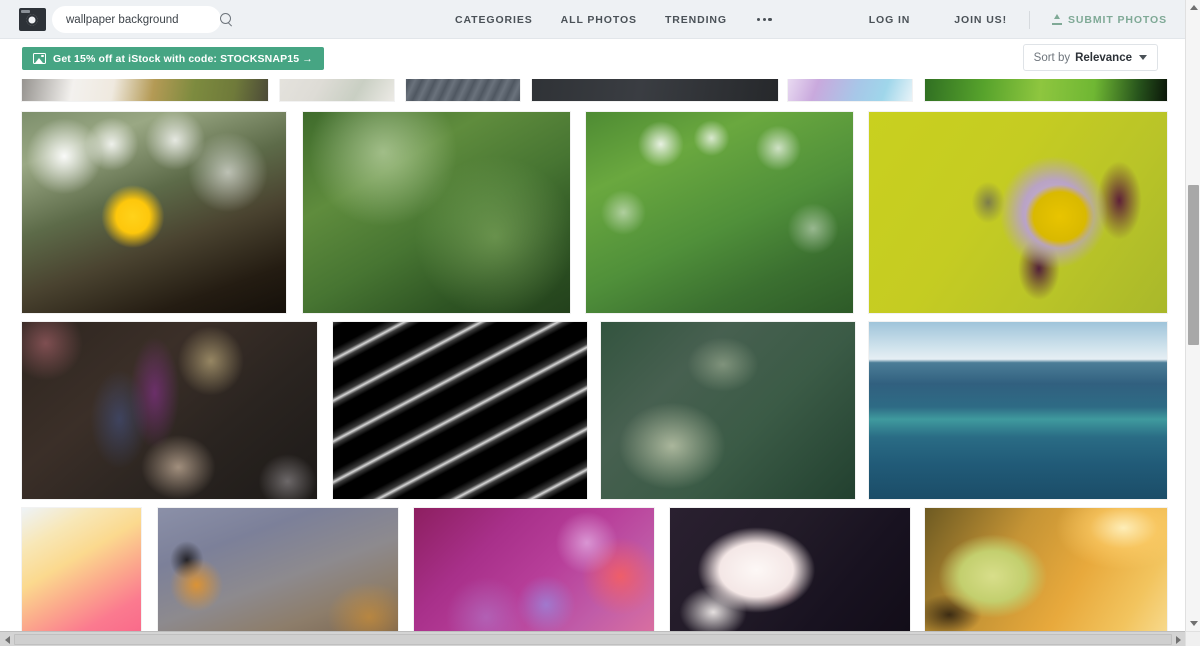  I want to click on account-nav: LOG IN JOIN US! SUBMIT PHOTOS, so click(1007, 19).